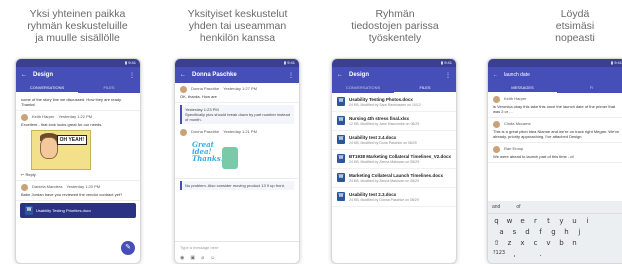 The image size is (622, 264). Describe the element at coordinates (540, 232) in the screenshot. I see `keyboard-key: f` at that location.